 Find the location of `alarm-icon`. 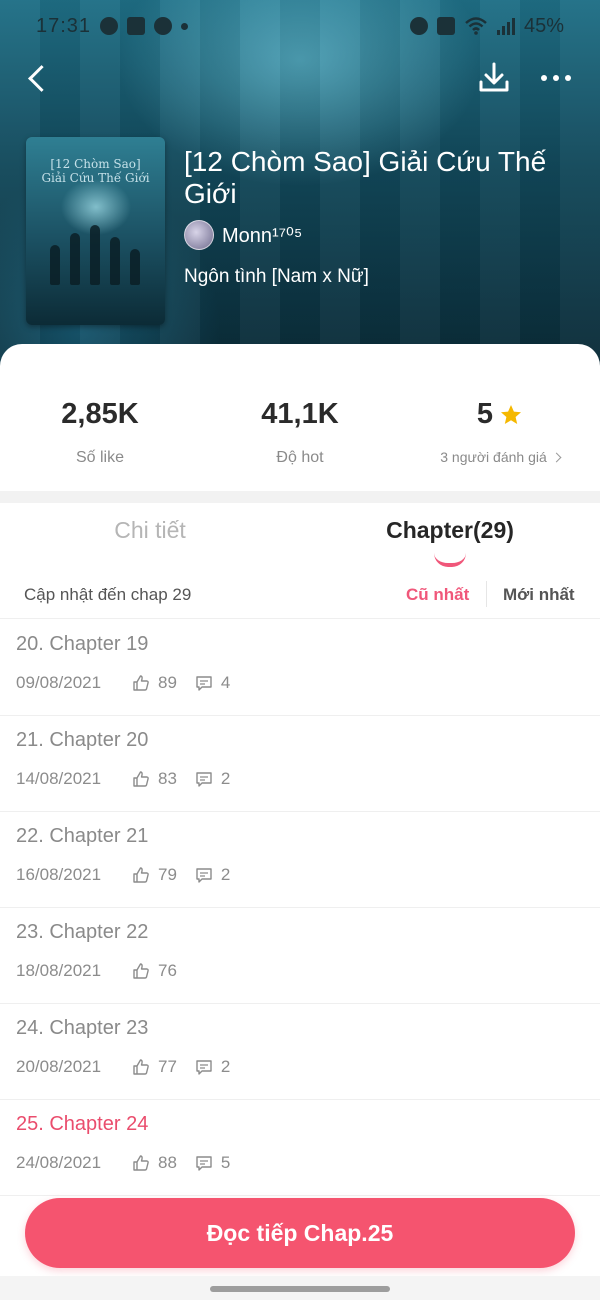

alarm-icon is located at coordinates (418, 26).